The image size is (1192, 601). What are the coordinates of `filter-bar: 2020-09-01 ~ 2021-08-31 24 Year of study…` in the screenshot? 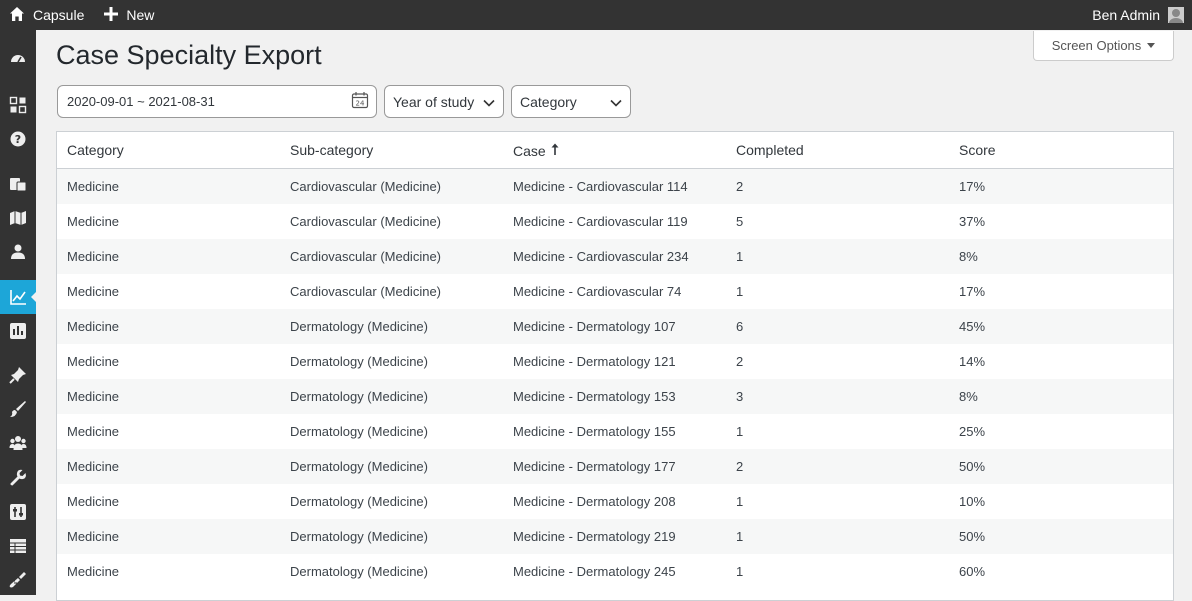 It's located at (344, 101).